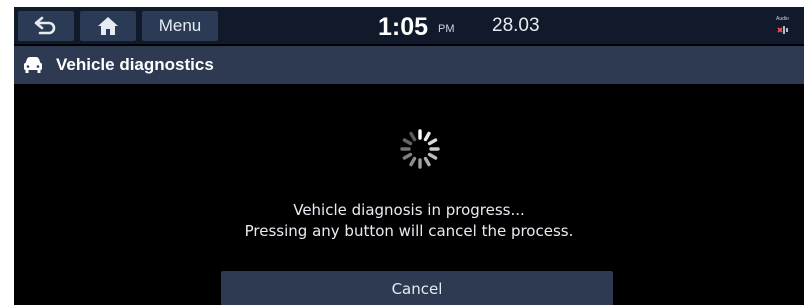 Image resolution: width=804 pixels, height=305 pixels. Describe the element at coordinates (409, 65) in the screenshot. I see `title-bar: Vehicle diagnostics` at that location.